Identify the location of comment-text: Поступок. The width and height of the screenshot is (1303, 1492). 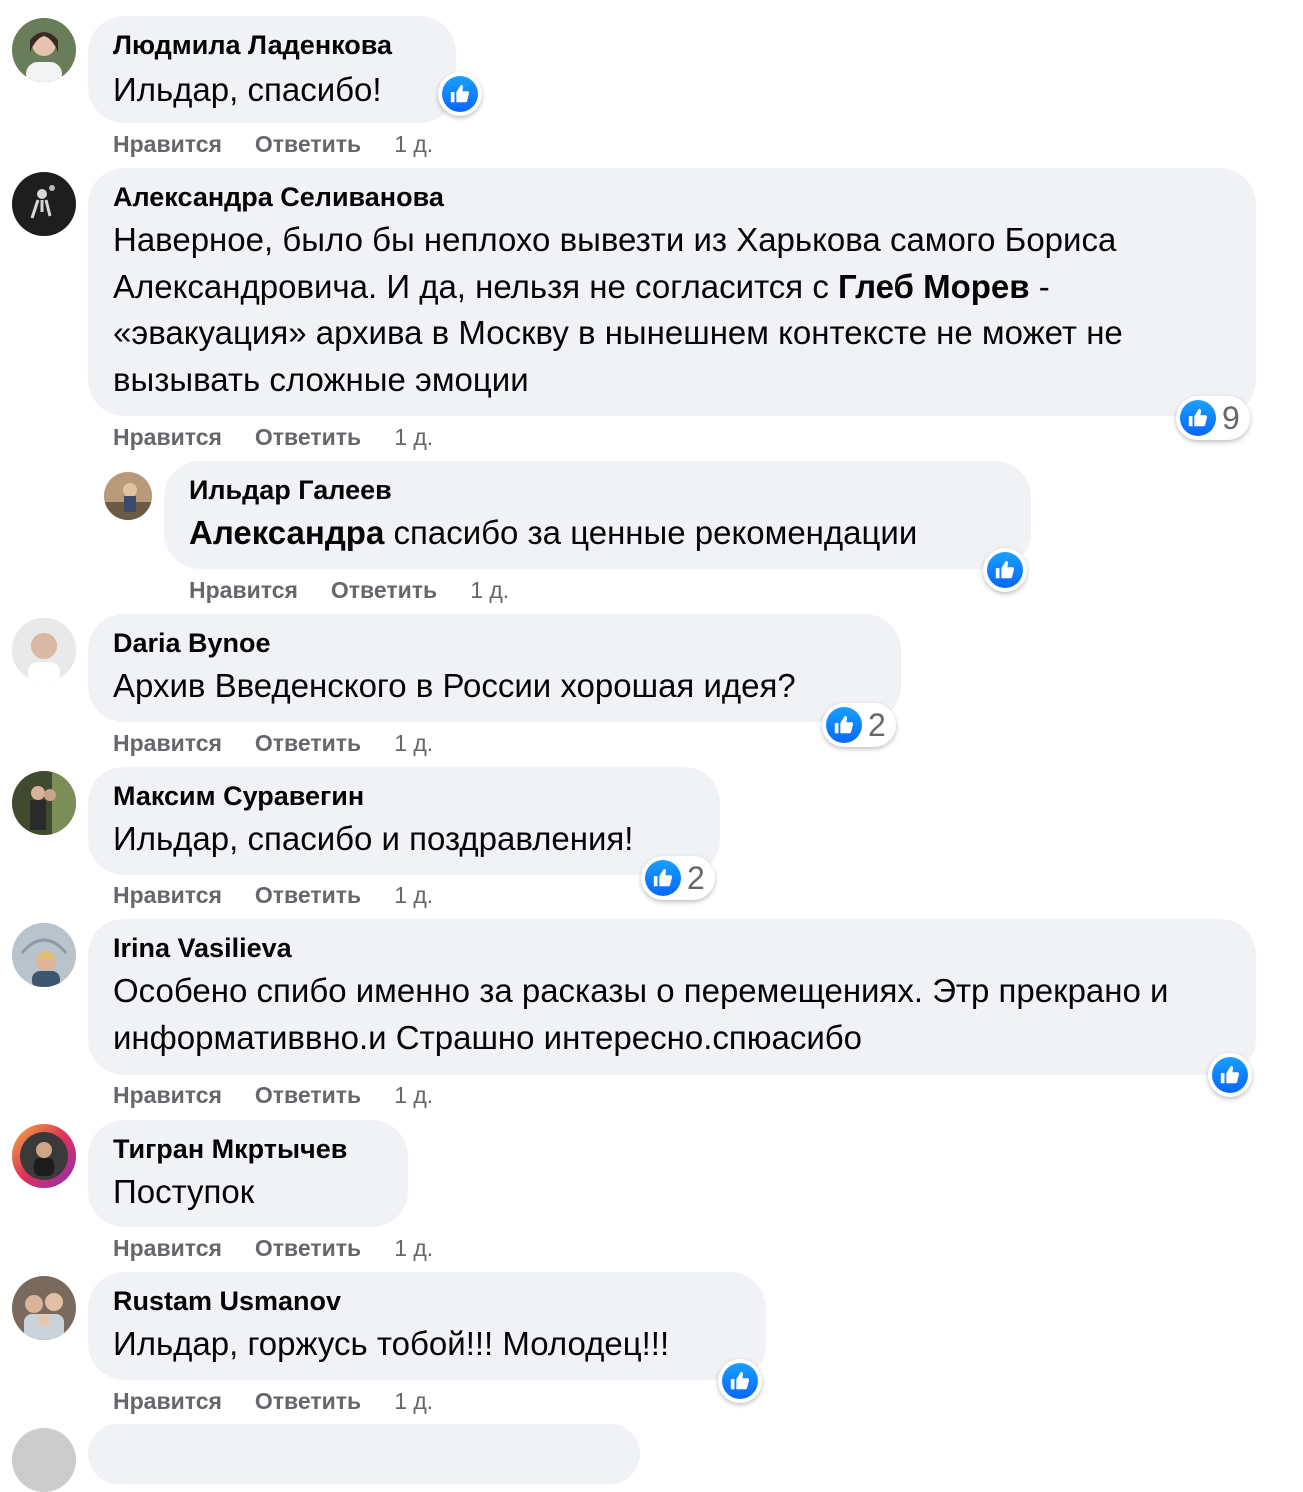
(184, 1191).